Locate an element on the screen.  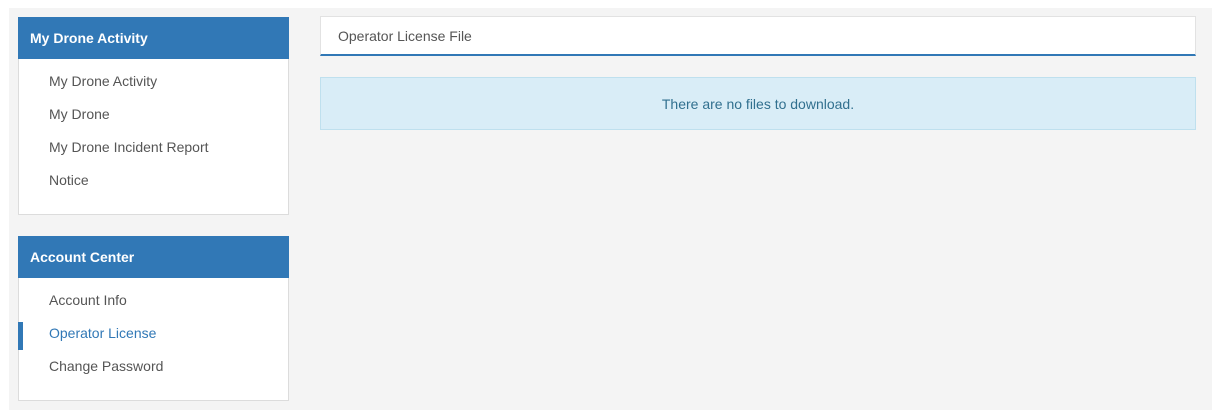
sidebar-item-my-drone: My Drone is located at coordinates (153, 114).